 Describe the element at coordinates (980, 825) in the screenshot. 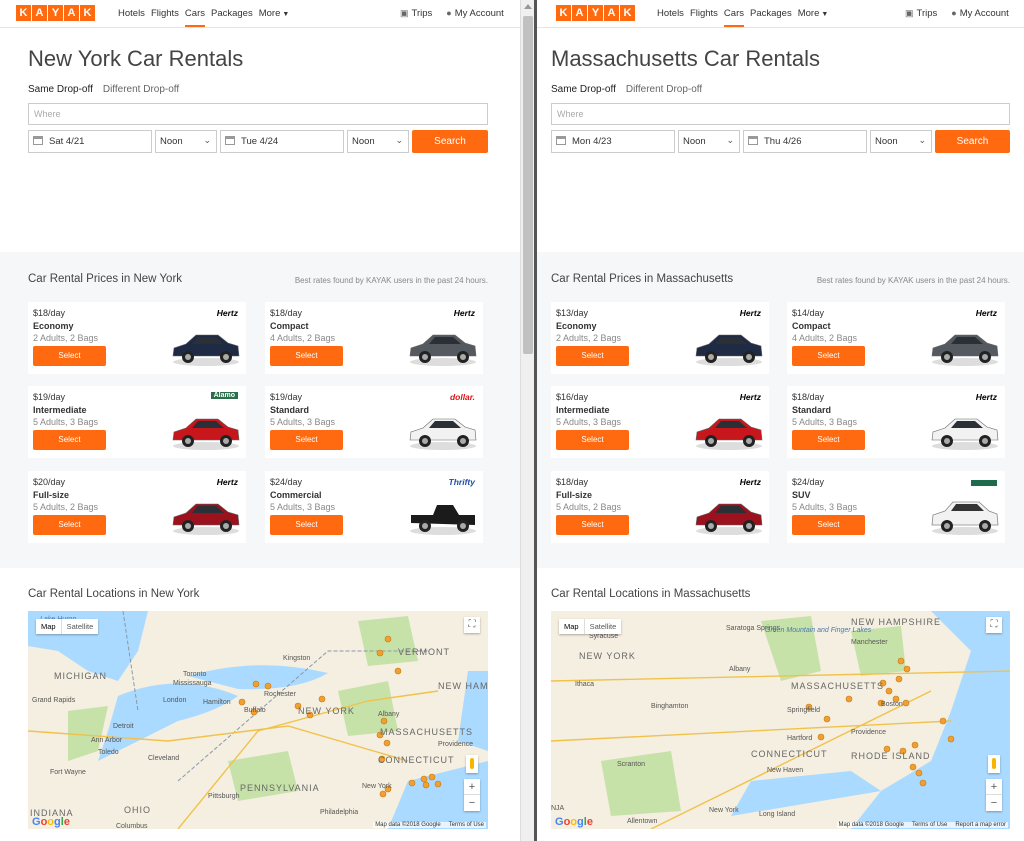

I see `map-footer-link: Report a map error` at that location.